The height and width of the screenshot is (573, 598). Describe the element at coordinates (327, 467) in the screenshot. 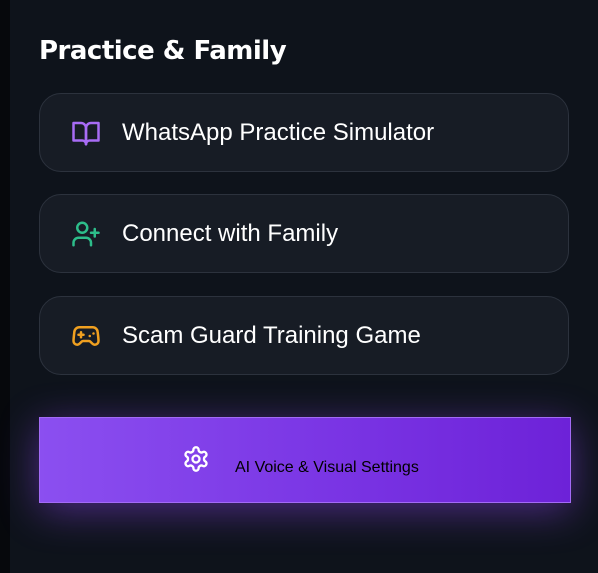

I see `settings-button-label: AI Voice & Visual Settings` at that location.